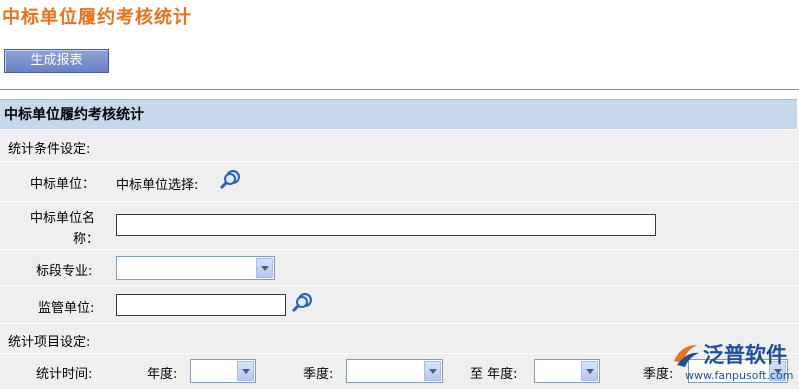 This screenshot has width=799, height=390. What do you see at coordinates (230, 181) in the screenshot?
I see `select-unit-icon` at bounding box center [230, 181].